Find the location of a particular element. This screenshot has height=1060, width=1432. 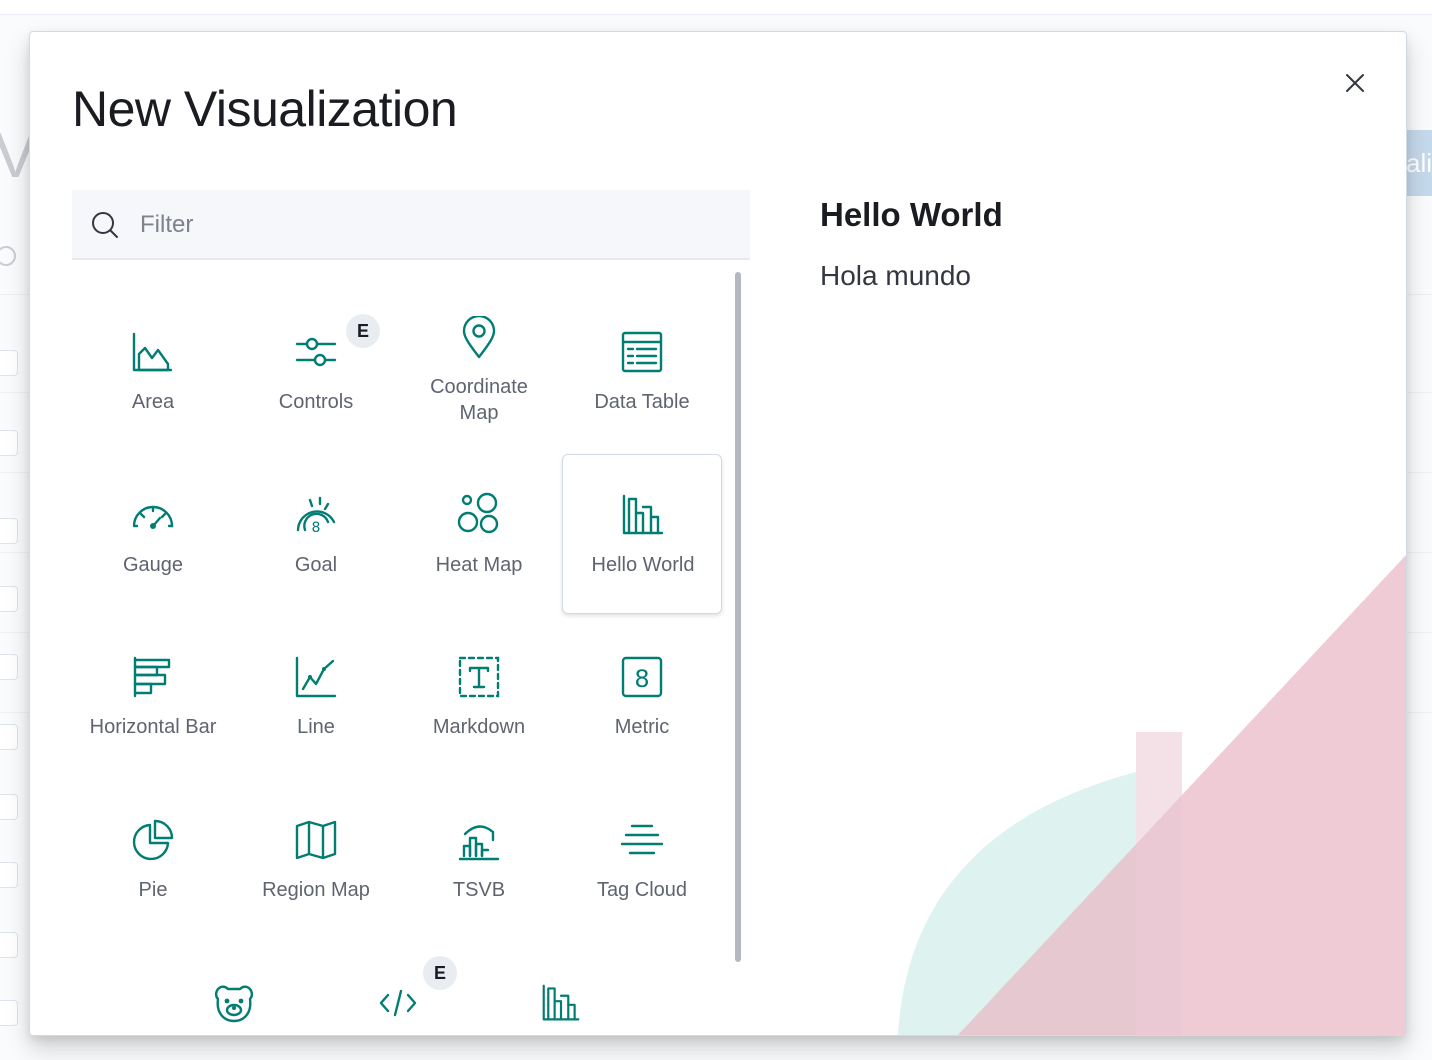

bear-icon is located at coordinates (234, 1004).